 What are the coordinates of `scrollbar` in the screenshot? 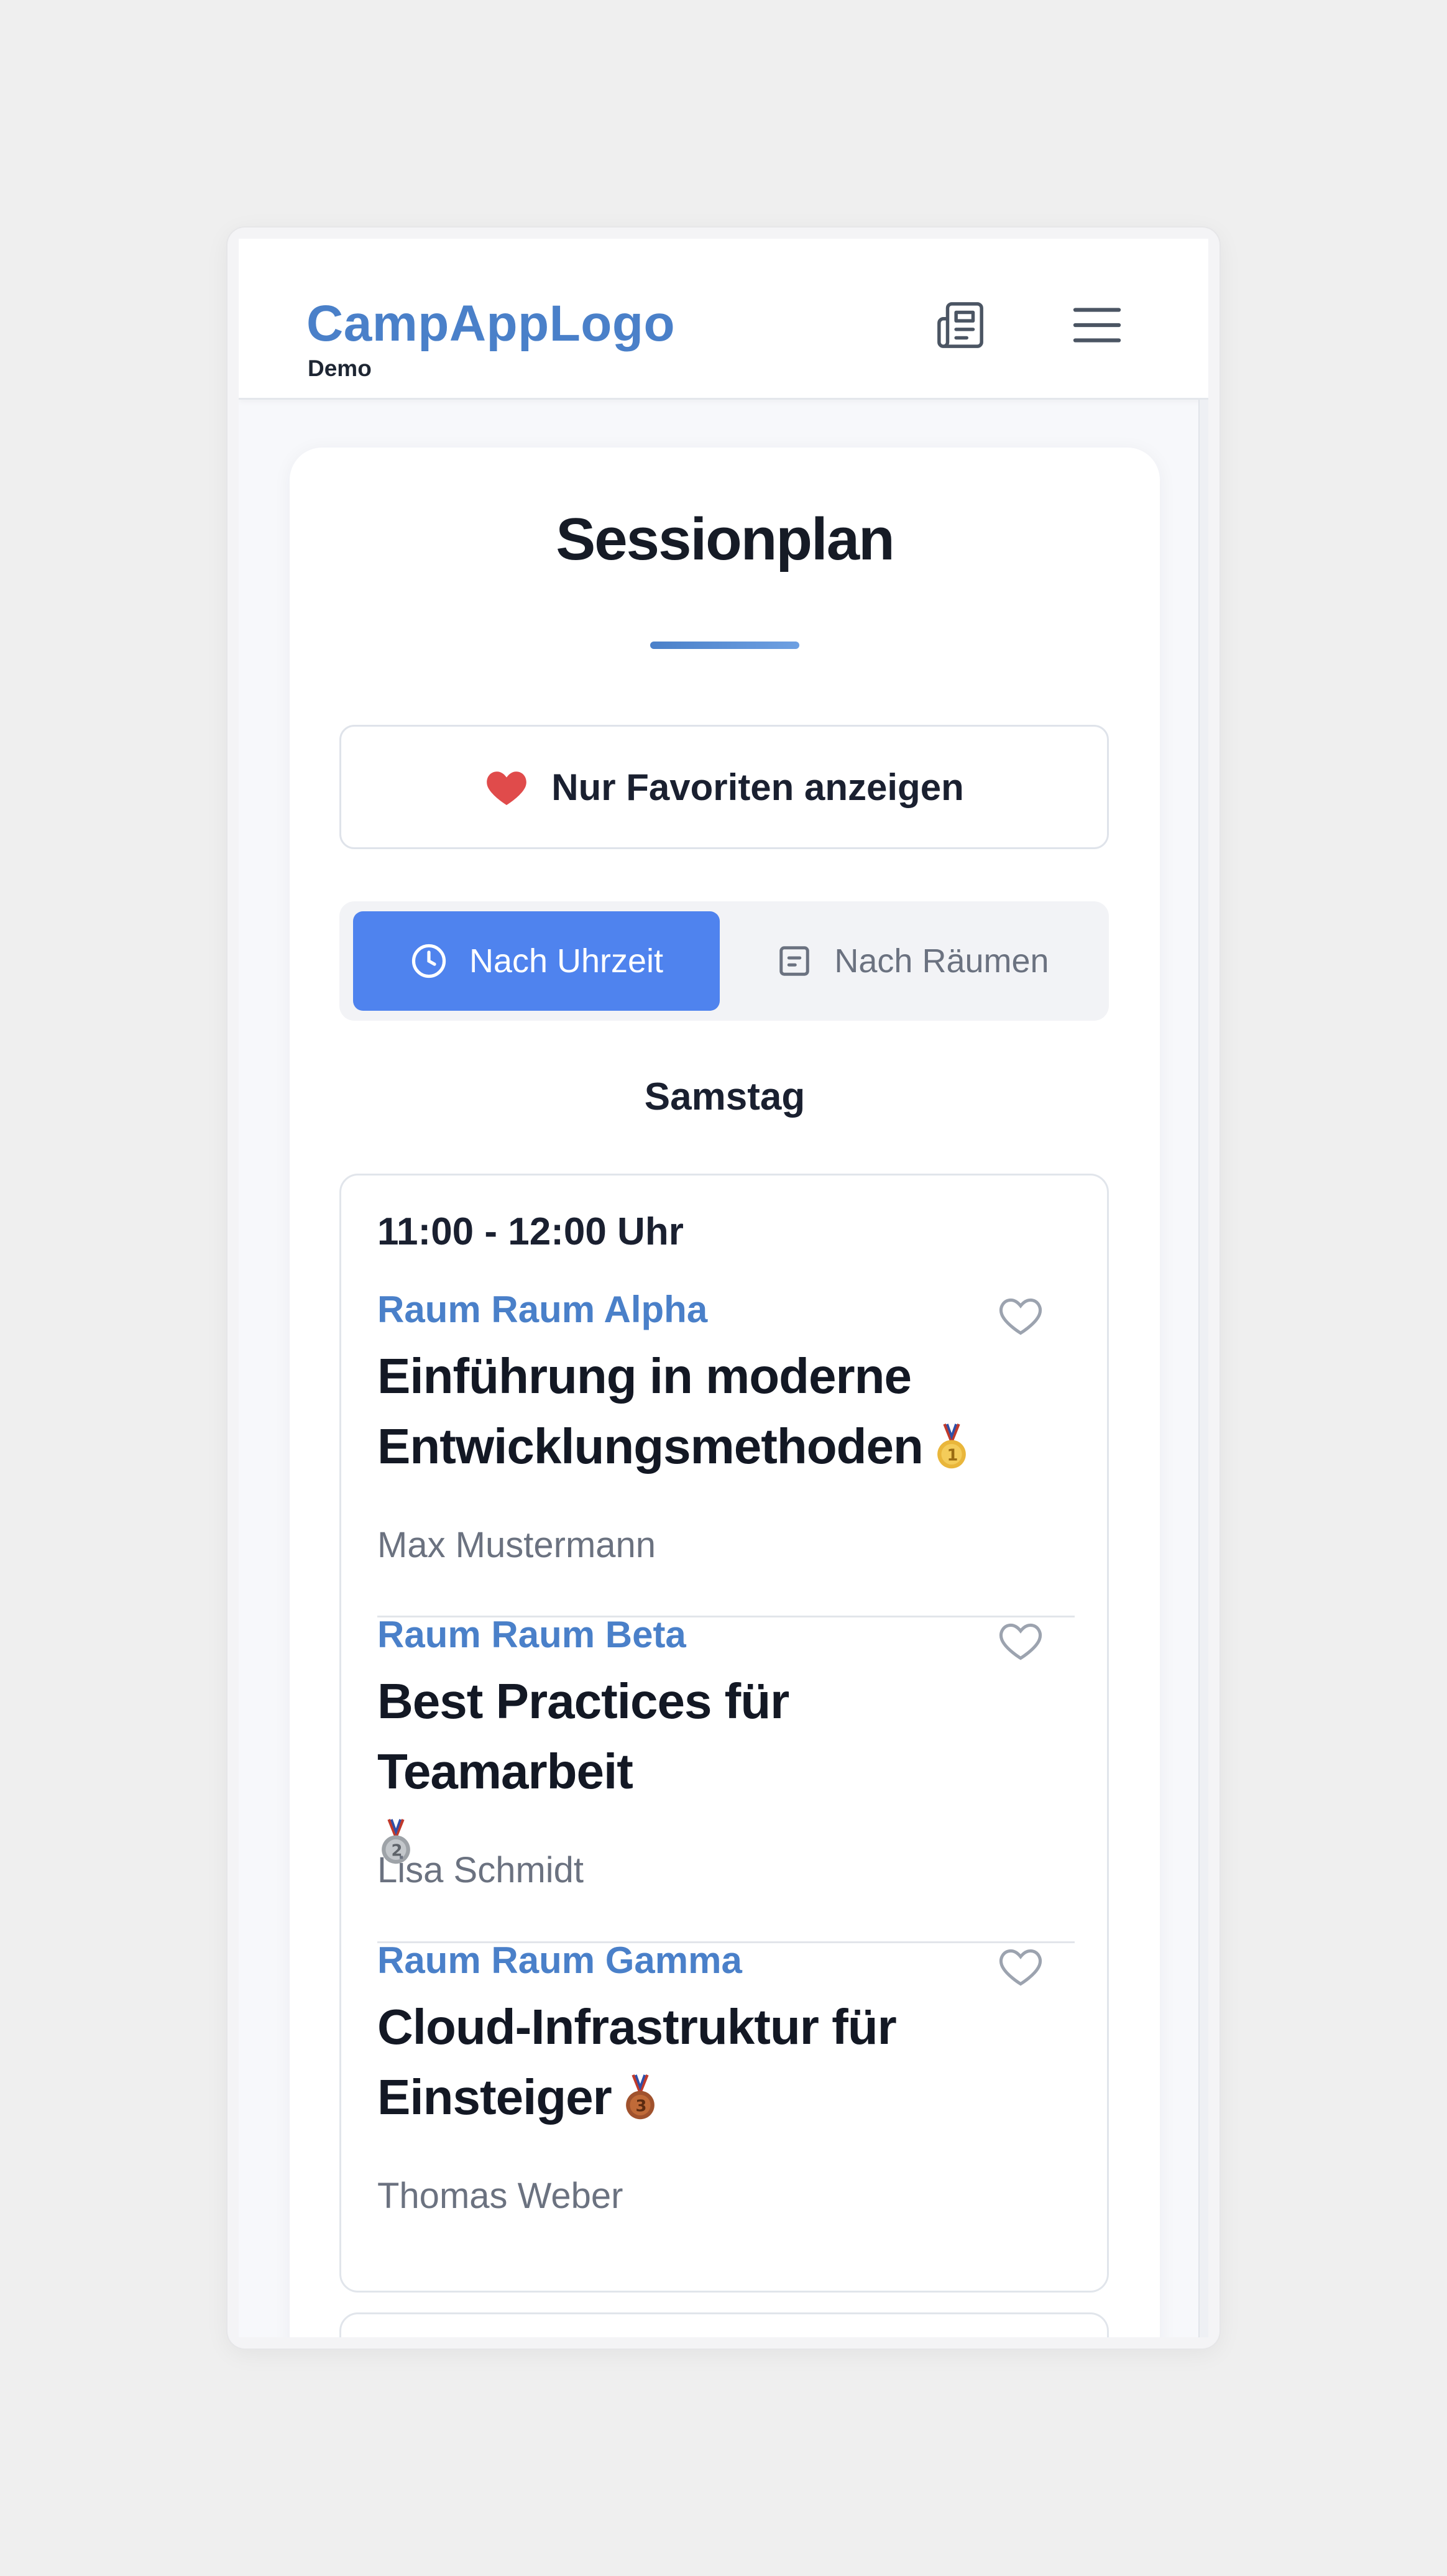 It's located at (1203, 1368).